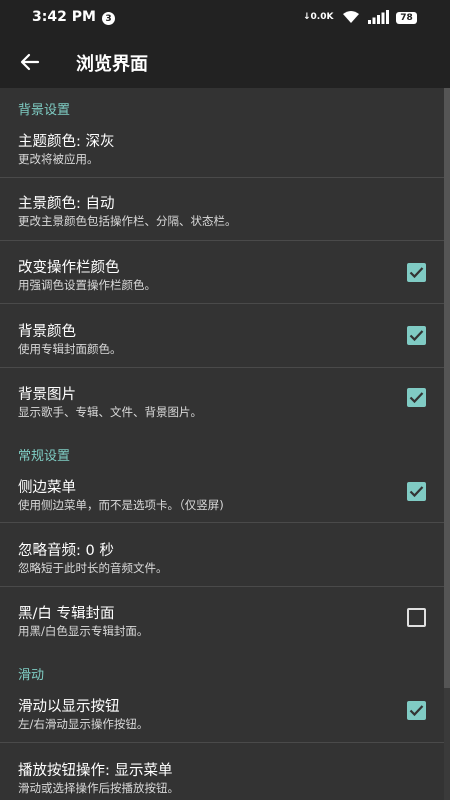 Image resolution: width=450 pixels, height=800 pixels. I want to click on swipe-buttons-checkbox, so click(416, 710).